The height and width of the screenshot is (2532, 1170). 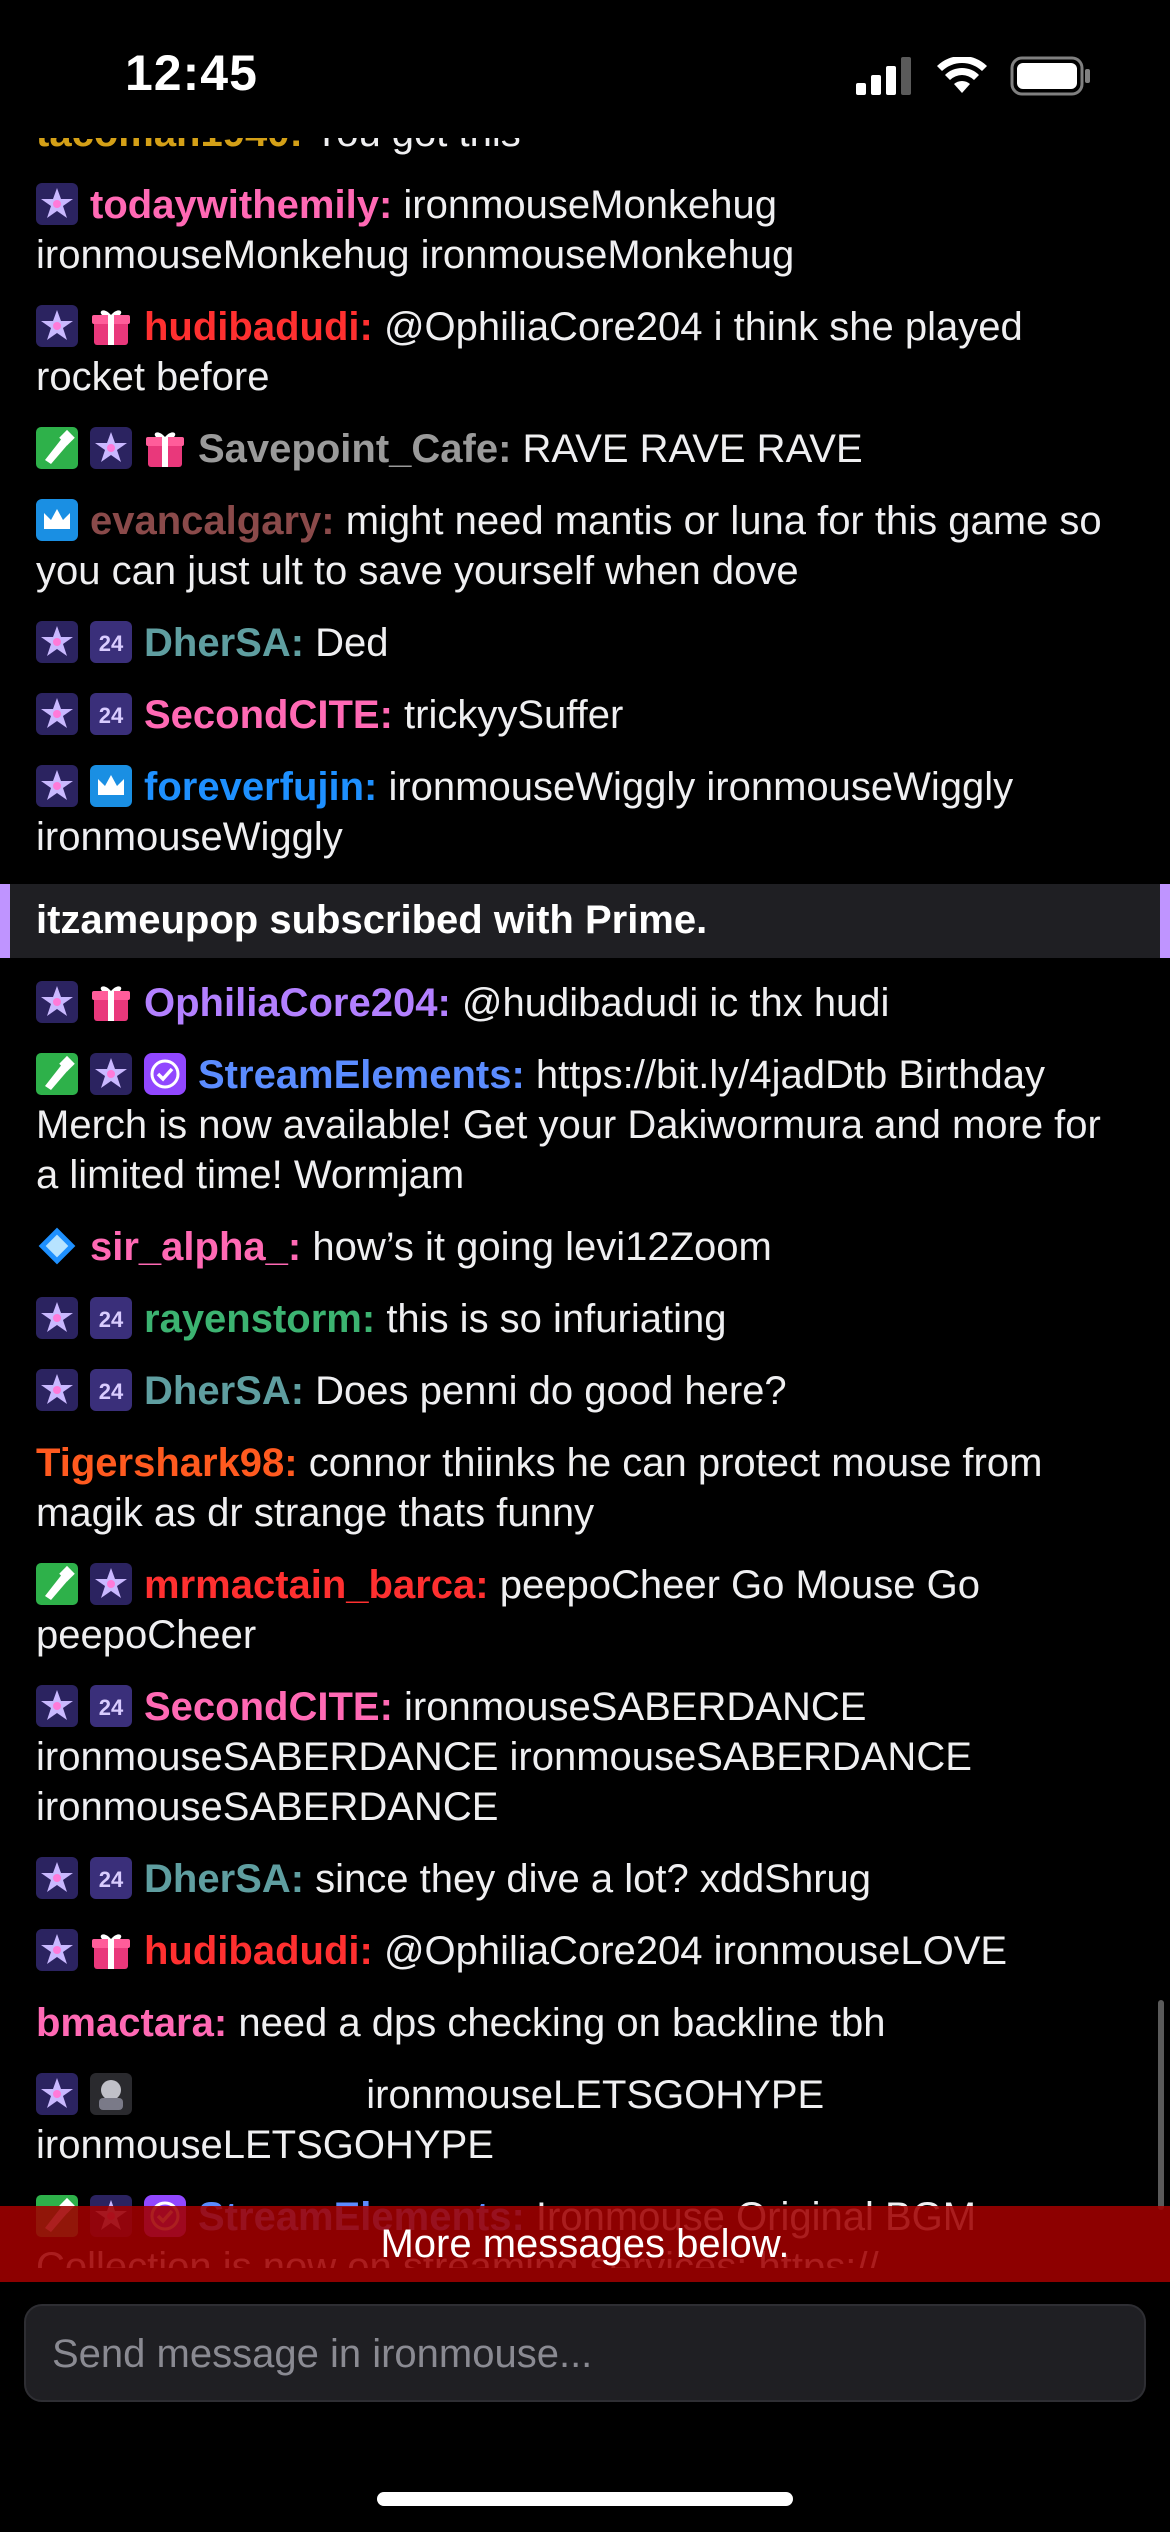 What do you see at coordinates (165, 1074) in the screenshot?
I see `verified-icon` at bounding box center [165, 1074].